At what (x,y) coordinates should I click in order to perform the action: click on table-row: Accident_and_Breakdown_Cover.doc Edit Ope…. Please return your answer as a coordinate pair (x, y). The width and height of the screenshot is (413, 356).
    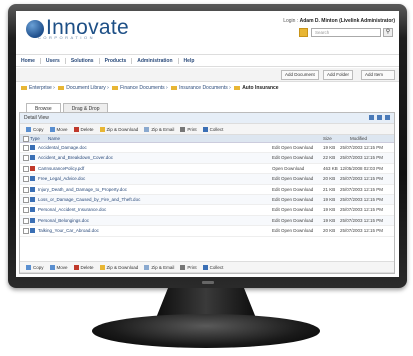
    Looking at the image, I should click on (207, 158).